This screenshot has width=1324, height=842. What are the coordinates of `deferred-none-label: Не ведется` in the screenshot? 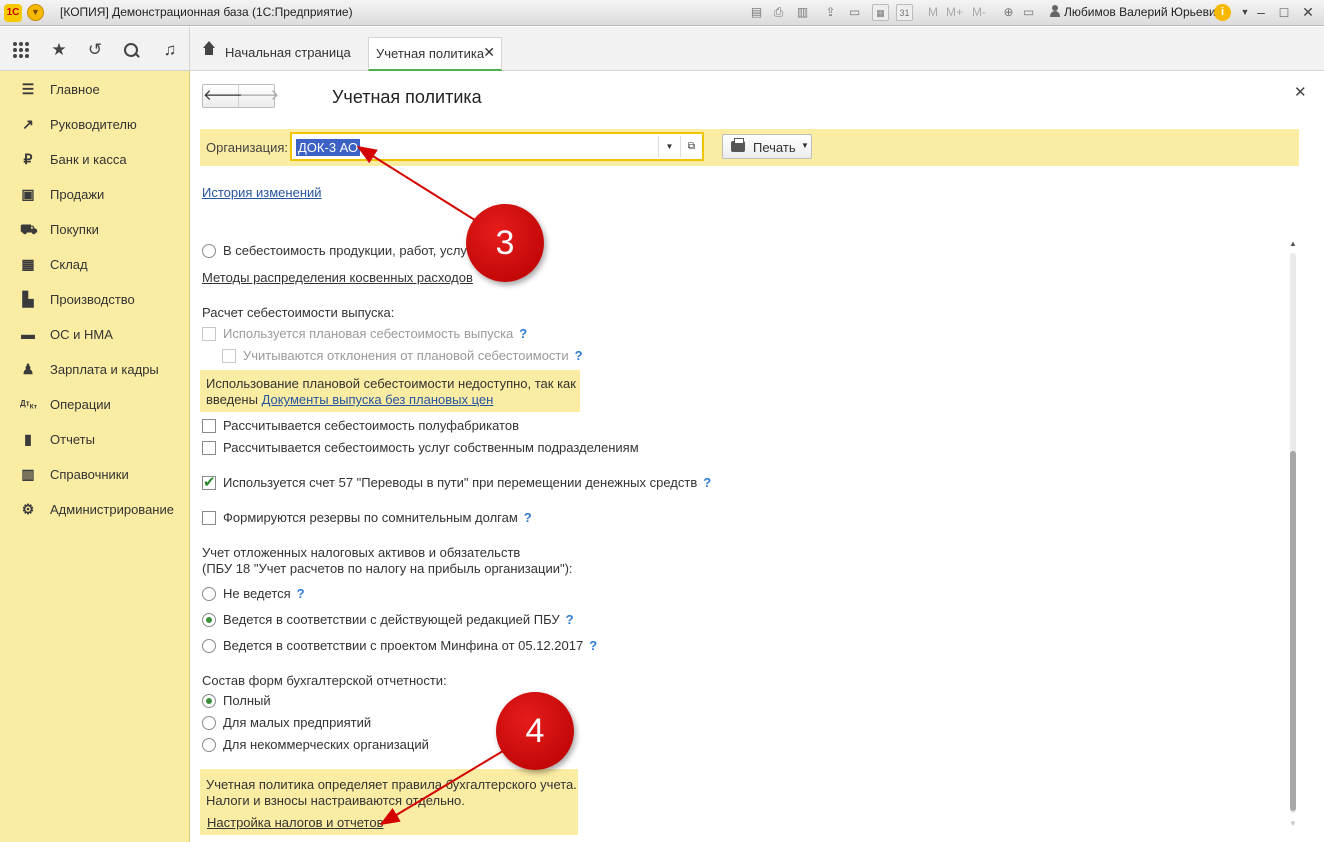 It's located at (257, 593).